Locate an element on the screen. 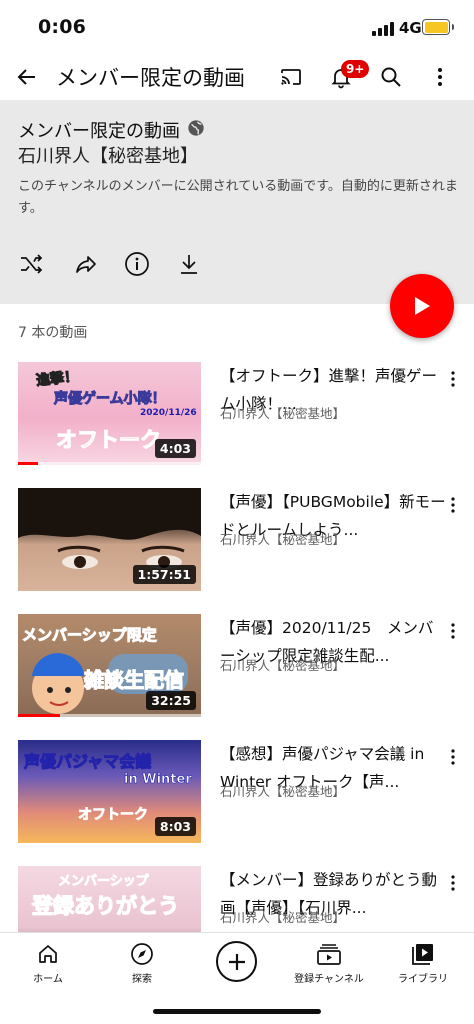  thumb-caption: 声優パジャマ会議 is located at coordinates (87, 762).